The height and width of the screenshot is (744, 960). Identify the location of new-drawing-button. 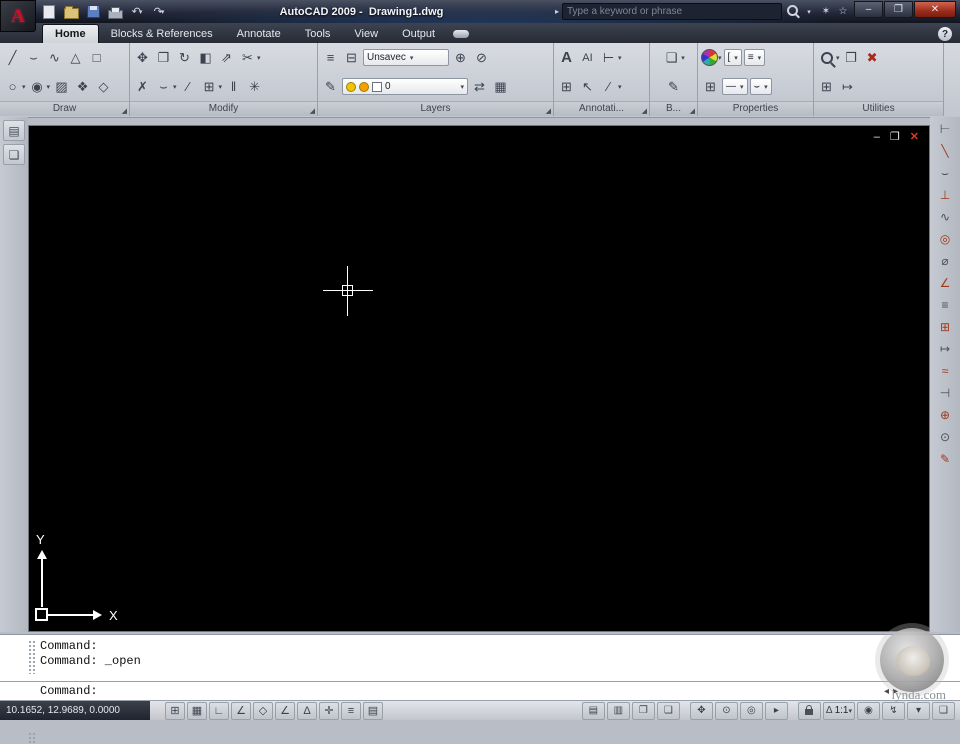
(49, 11).